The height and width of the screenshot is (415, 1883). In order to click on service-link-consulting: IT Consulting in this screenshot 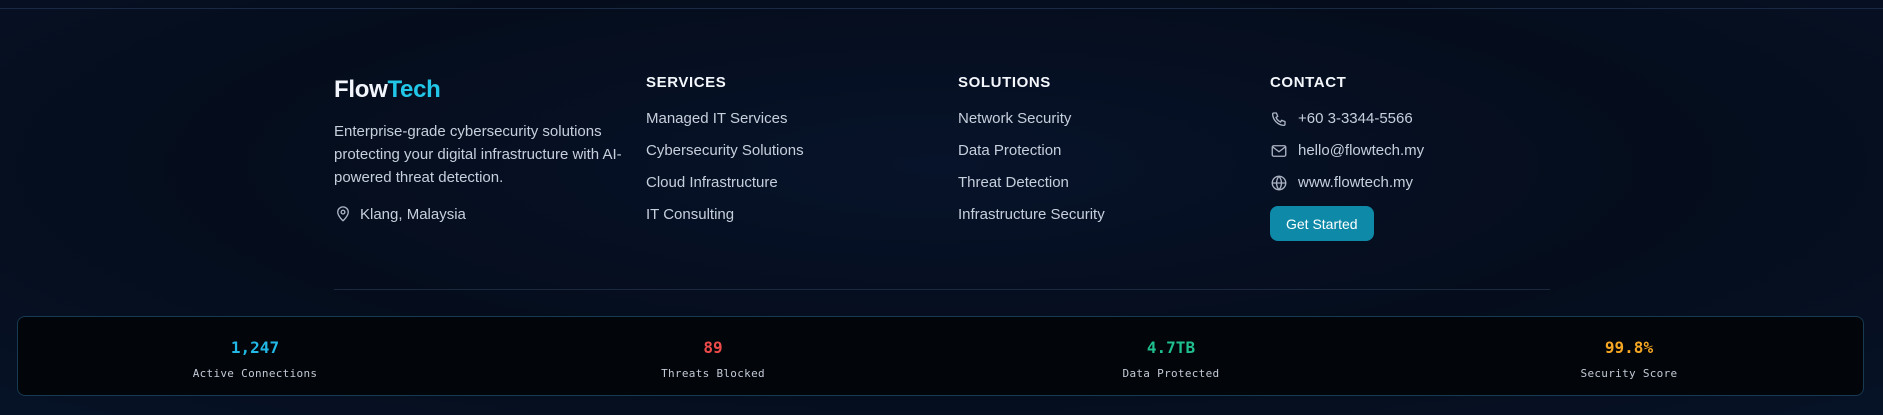, I will do `click(725, 220)`.